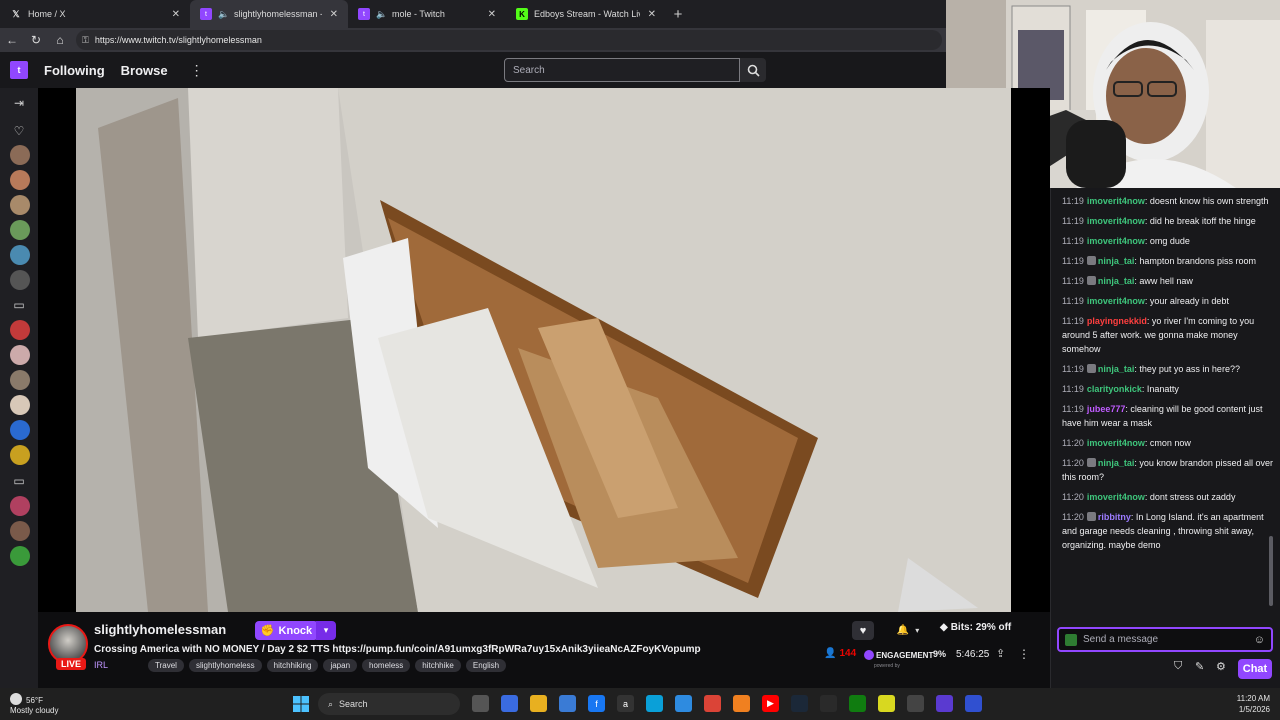 The height and width of the screenshot is (720, 1280). What do you see at coordinates (863, 630) in the screenshot?
I see `follow-button: ♥` at bounding box center [863, 630].